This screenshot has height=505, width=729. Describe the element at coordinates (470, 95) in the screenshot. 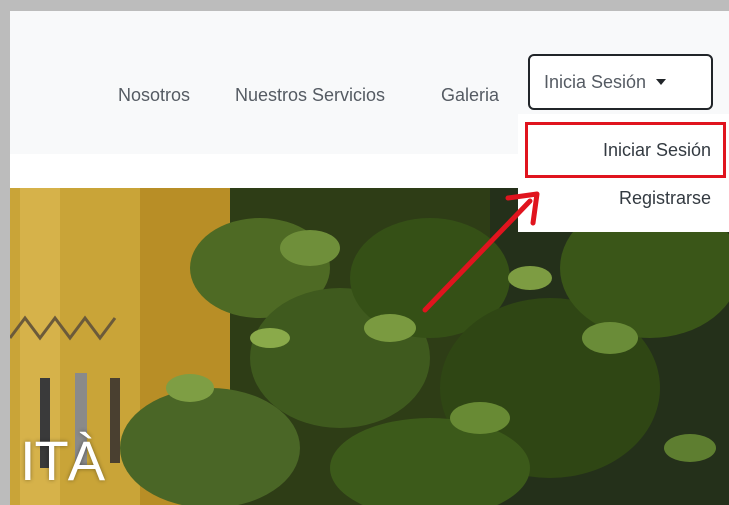

I see `nav-link-galeria: Galeria` at that location.